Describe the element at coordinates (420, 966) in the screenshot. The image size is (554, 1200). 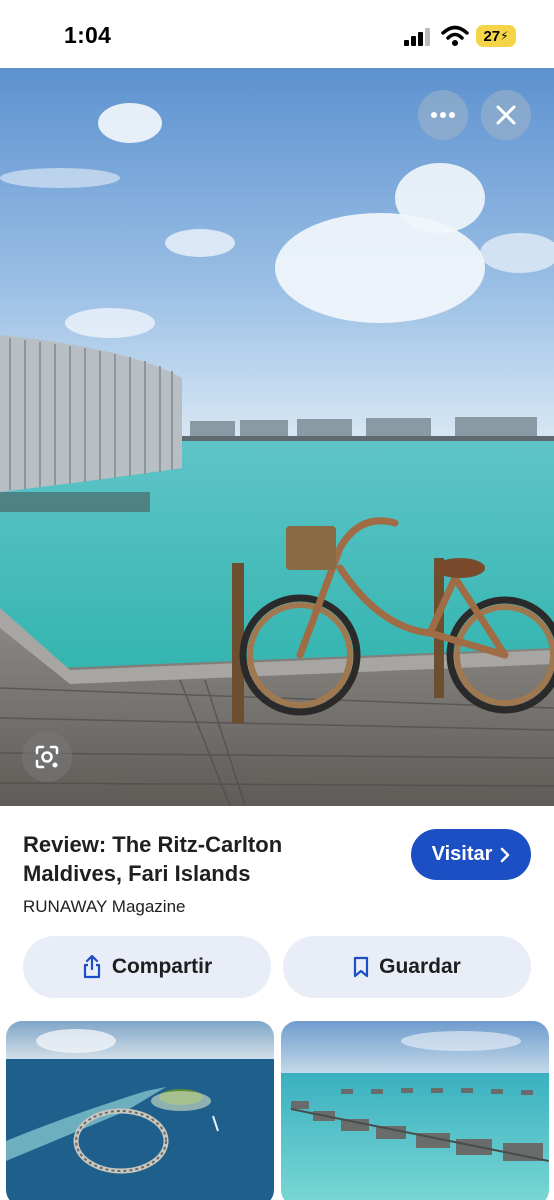
I see `save-label: Guardar` at that location.